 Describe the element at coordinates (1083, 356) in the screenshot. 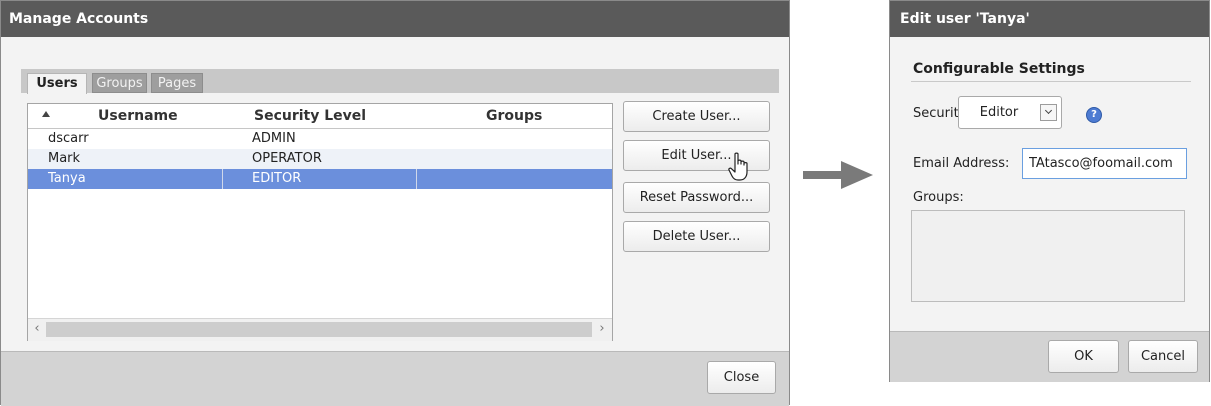

I see `ok-button: OK` at that location.